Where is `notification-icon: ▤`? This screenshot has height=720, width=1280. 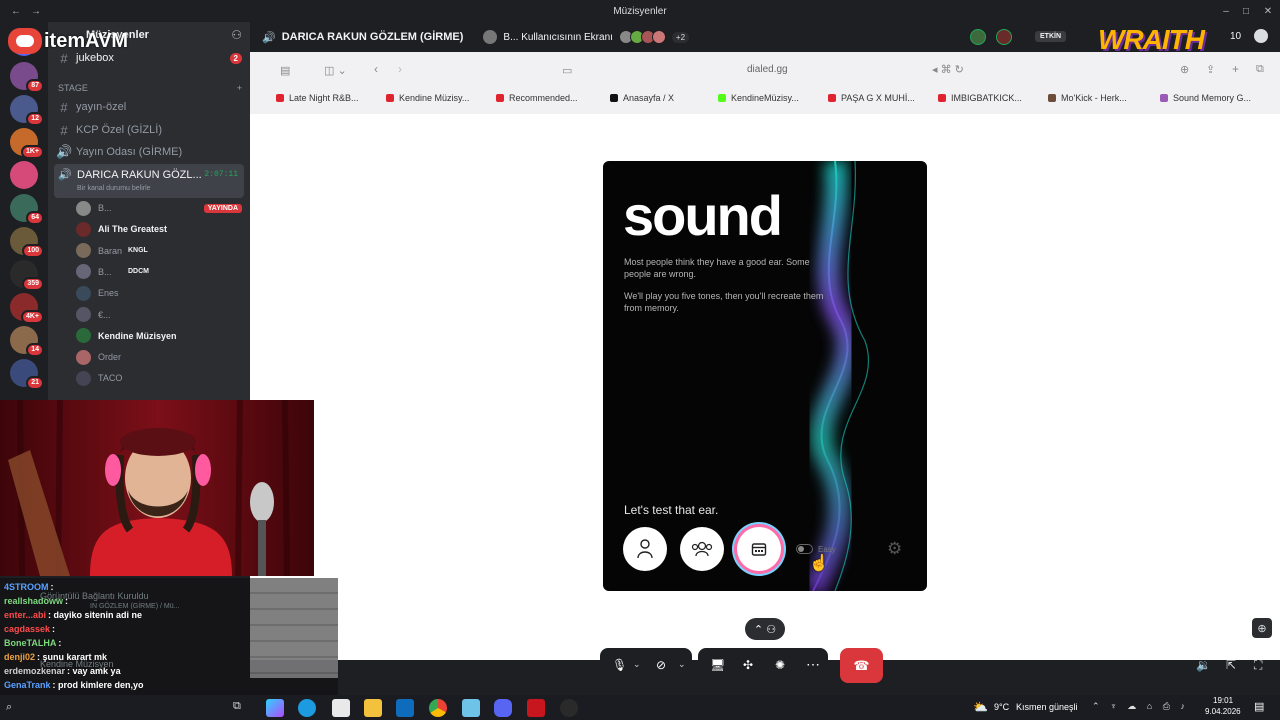
notification-icon: ▤ is located at coordinates (1259, 706).